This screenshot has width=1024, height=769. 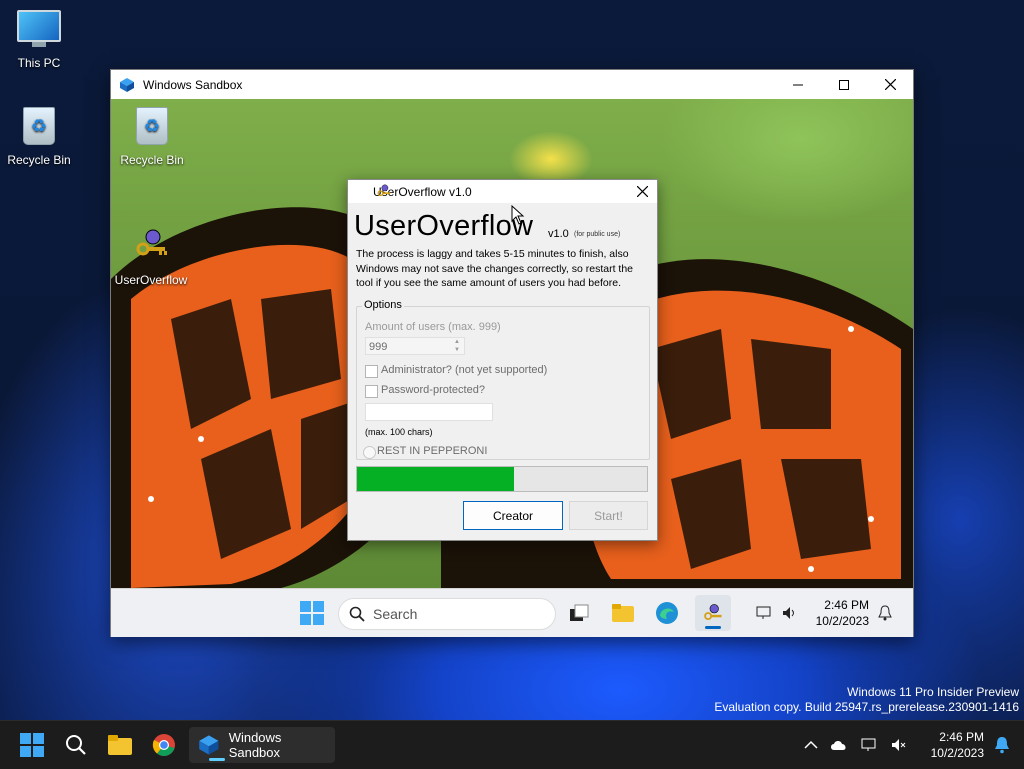 I want to click on sandbox-desktop-icon-recycle-bin: ♻ Recycle Bin, so click(x=152, y=137).